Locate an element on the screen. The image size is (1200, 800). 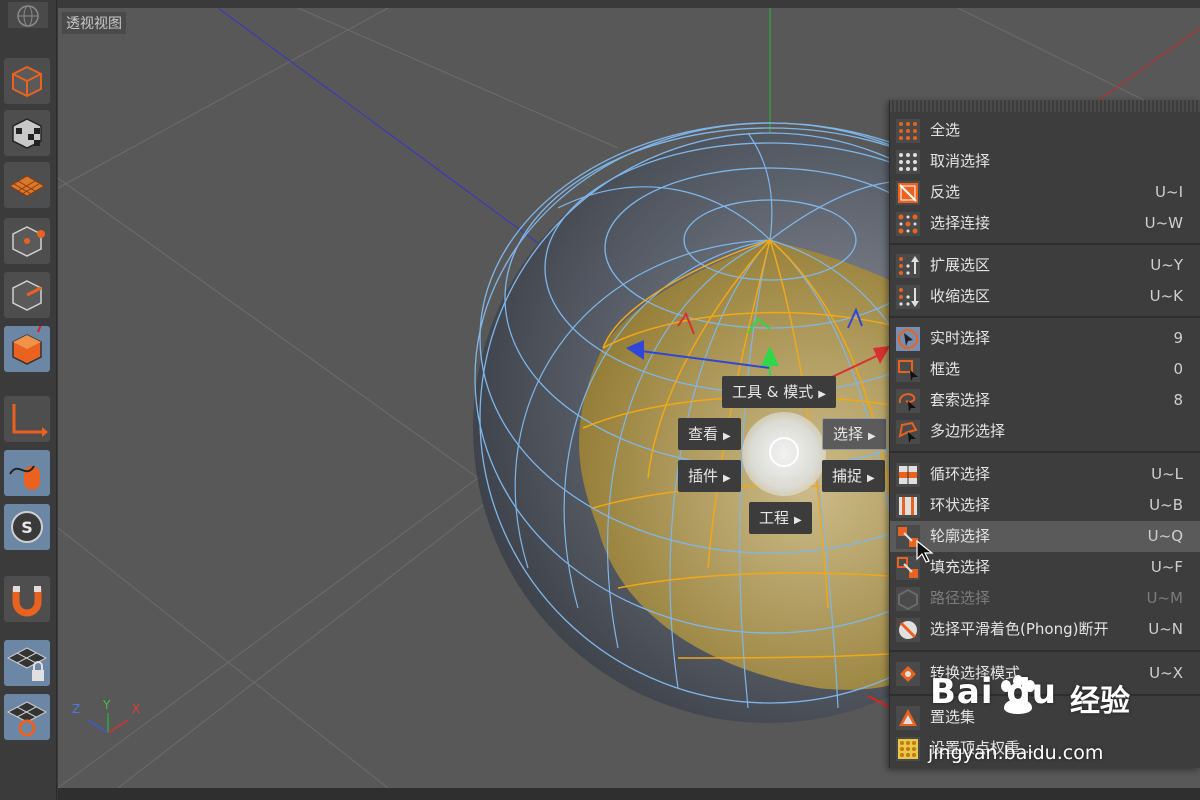
locked-workplane-icon is located at coordinates (27, 663).